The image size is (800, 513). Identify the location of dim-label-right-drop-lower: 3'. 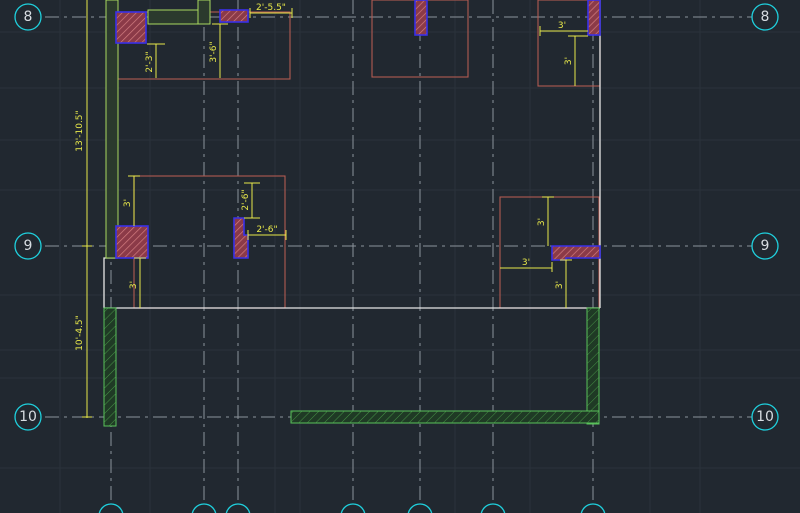
(560, 285).